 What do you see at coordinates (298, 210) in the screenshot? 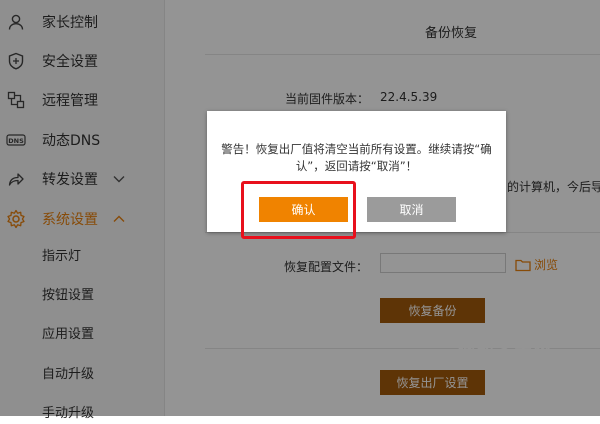
I see `highlight-box` at bounding box center [298, 210].